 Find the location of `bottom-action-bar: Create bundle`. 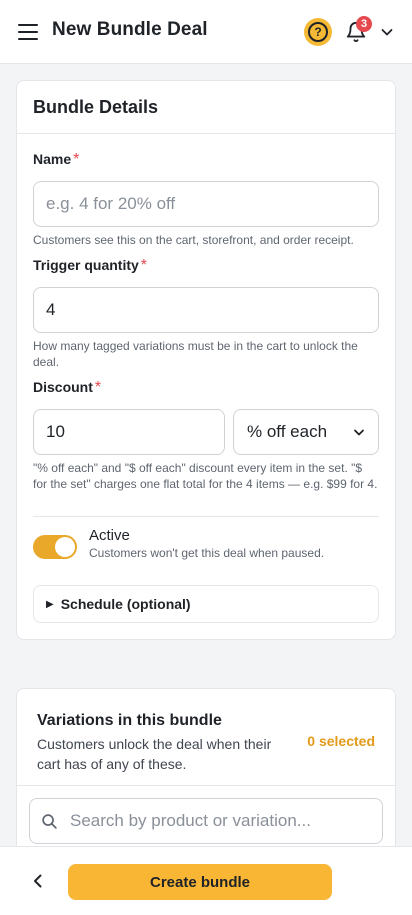

bottom-action-bar: Create bundle is located at coordinates (206, 880).